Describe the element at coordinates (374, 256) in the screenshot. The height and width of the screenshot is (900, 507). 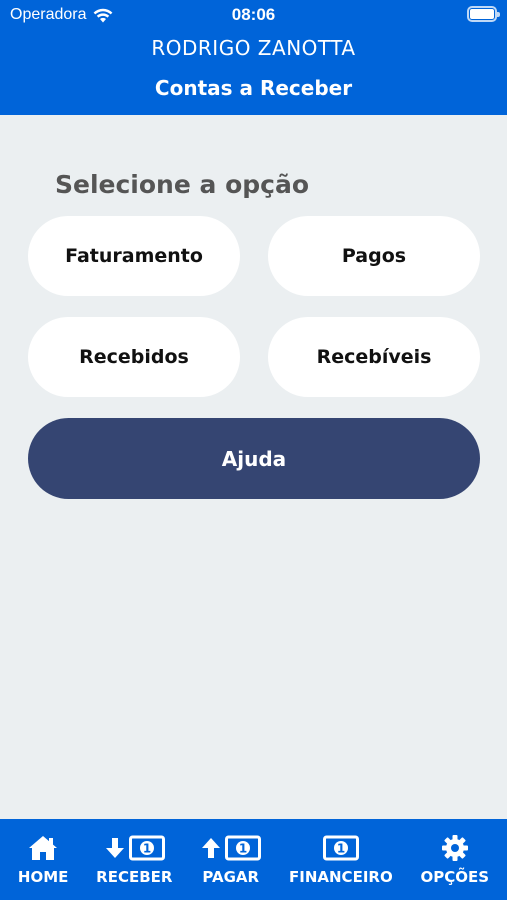
I see `pagos-button: Pagos` at that location.